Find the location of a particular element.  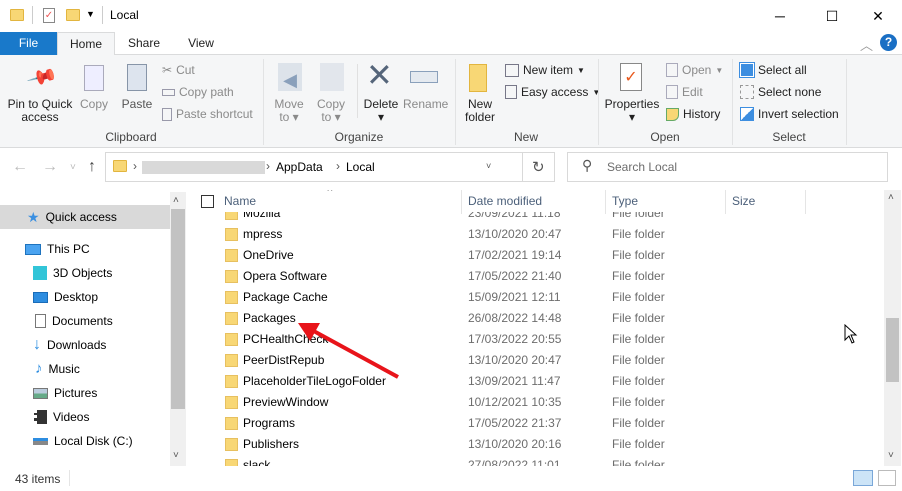

sidebar-item-documents: Documents is located at coordinates (85, 321).